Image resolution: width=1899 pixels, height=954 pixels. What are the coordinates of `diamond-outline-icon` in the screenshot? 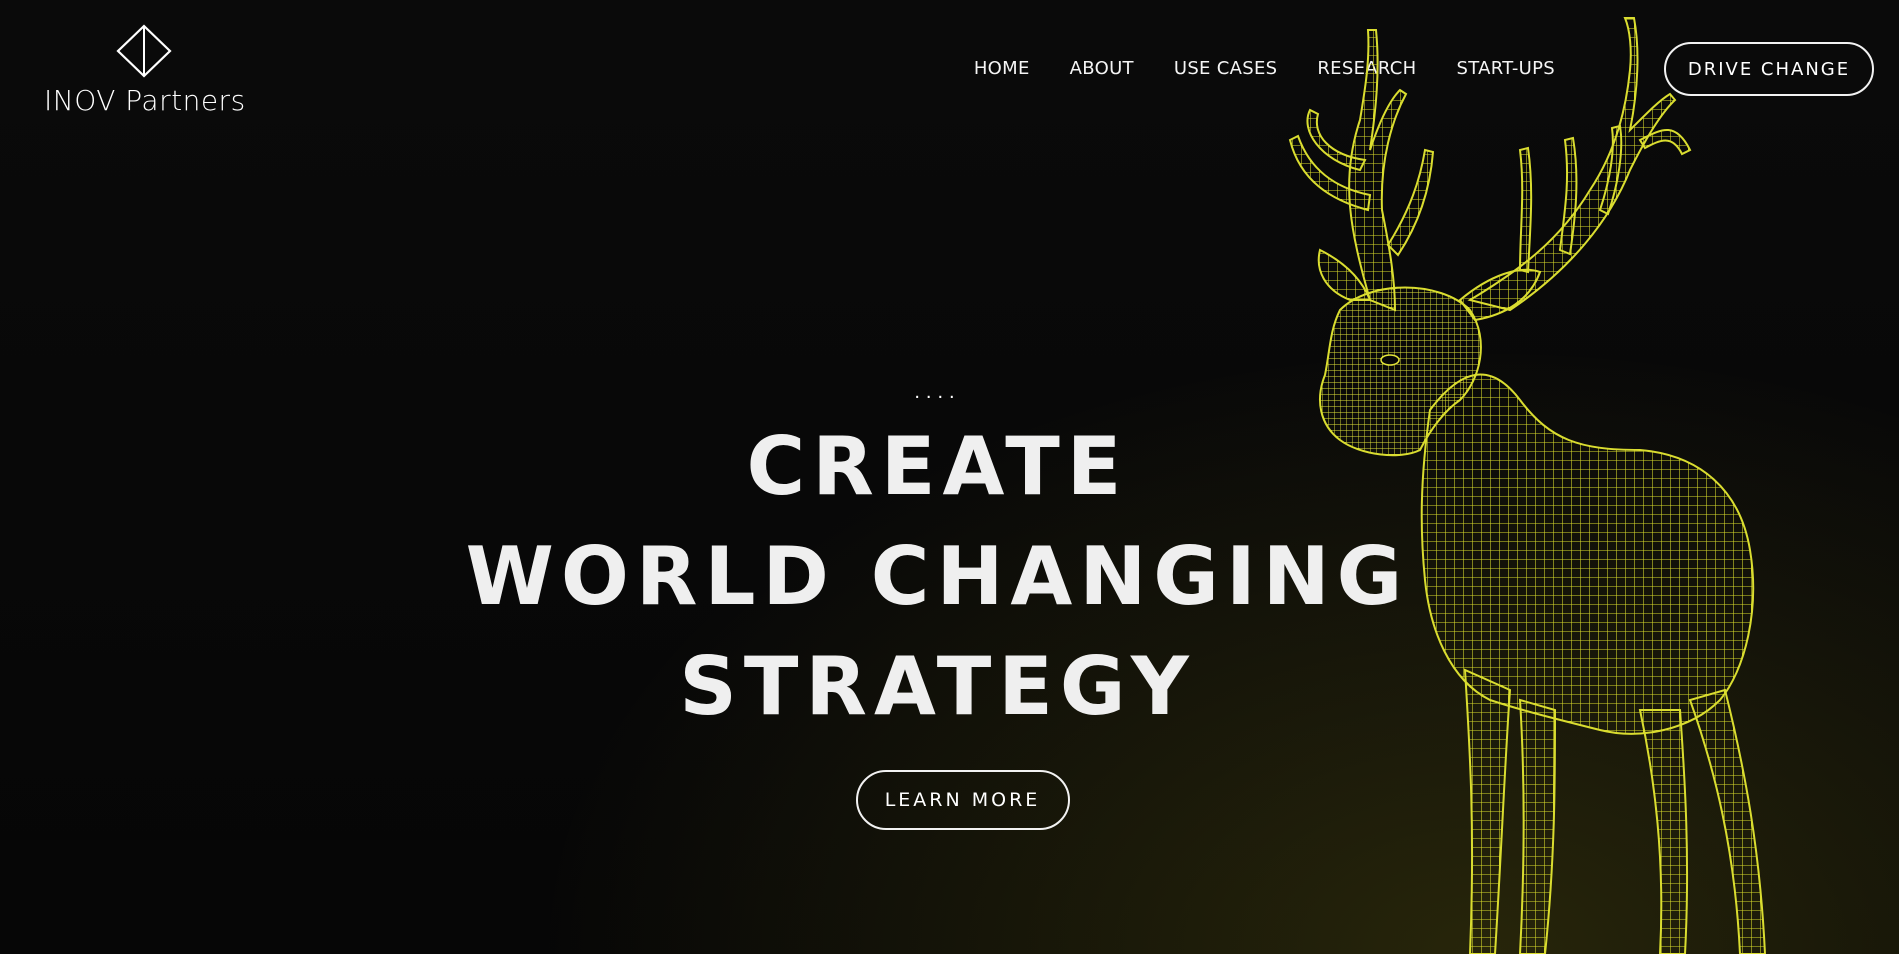 It's located at (144, 51).